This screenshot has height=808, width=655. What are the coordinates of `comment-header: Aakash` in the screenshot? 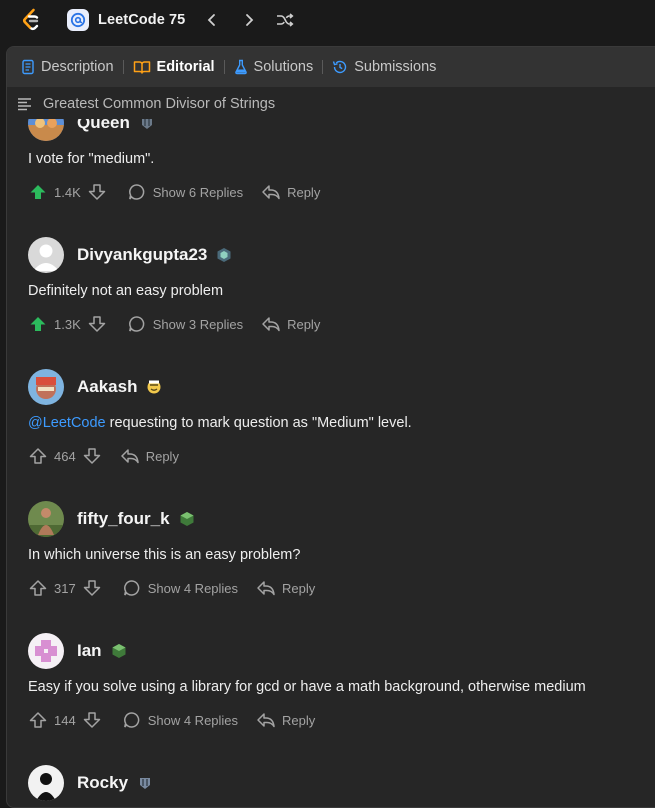 It's located at (95, 387).